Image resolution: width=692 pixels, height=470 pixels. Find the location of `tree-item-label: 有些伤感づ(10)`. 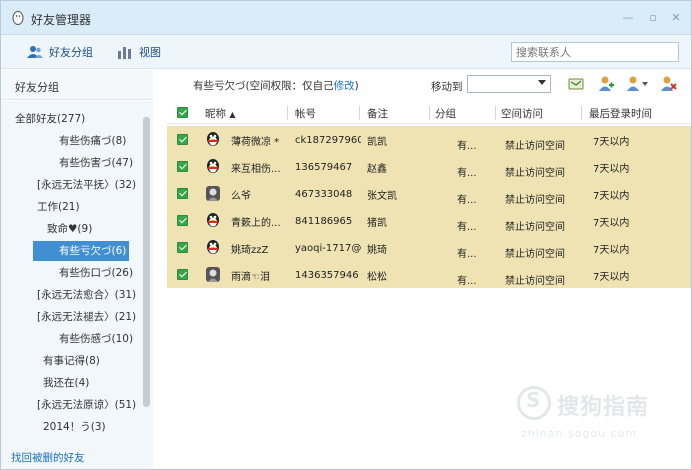

tree-item-label: 有些伤感づ(10) is located at coordinates (96, 339).